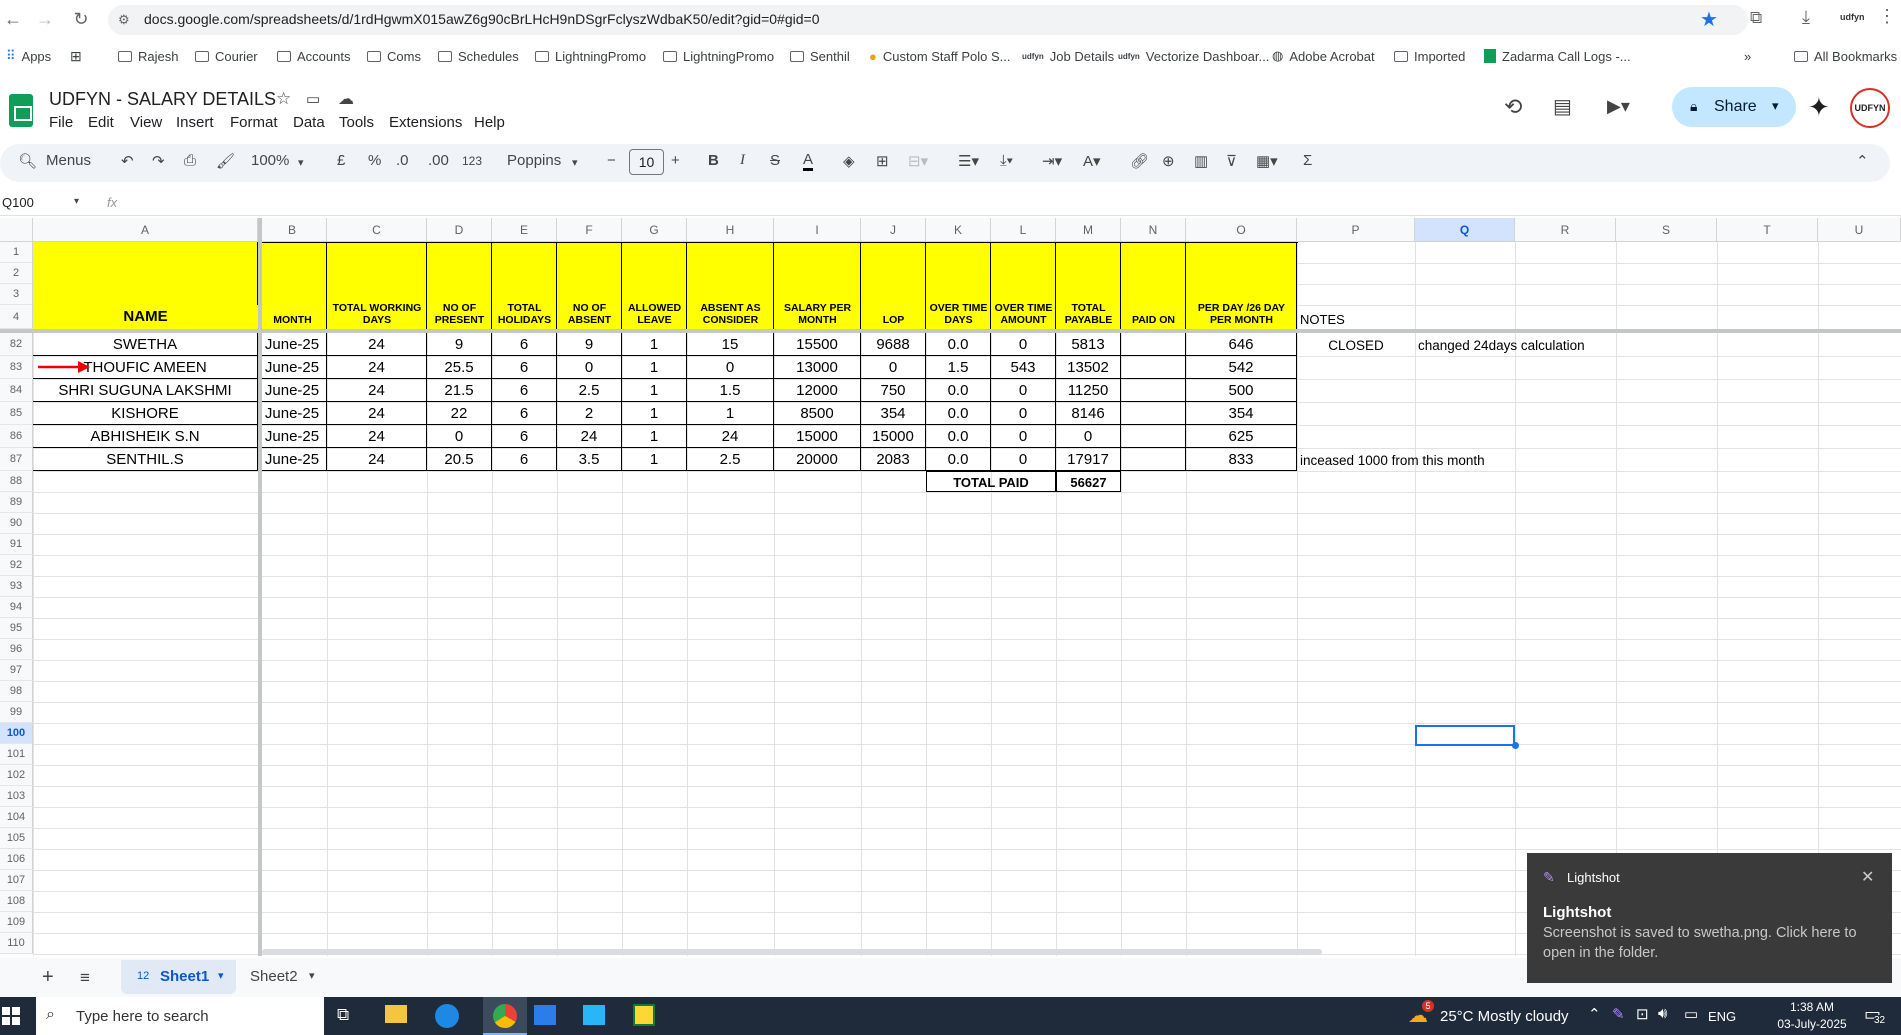 This screenshot has width=1901, height=1035. What do you see at coordinates (1023, 230) in the screenshot?
I see `column-header-l: L` at bounding box center [1023, 230].